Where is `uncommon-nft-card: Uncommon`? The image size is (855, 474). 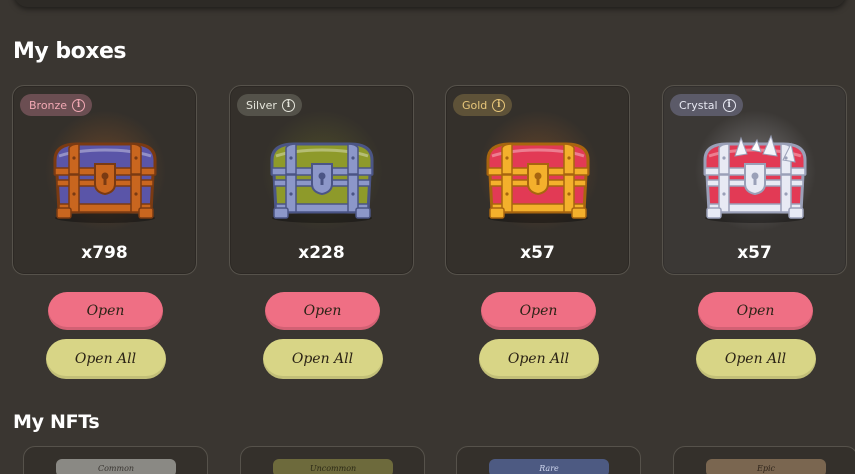 uncommon-nft-card: Uncommon is located at coordinates (332, 460).